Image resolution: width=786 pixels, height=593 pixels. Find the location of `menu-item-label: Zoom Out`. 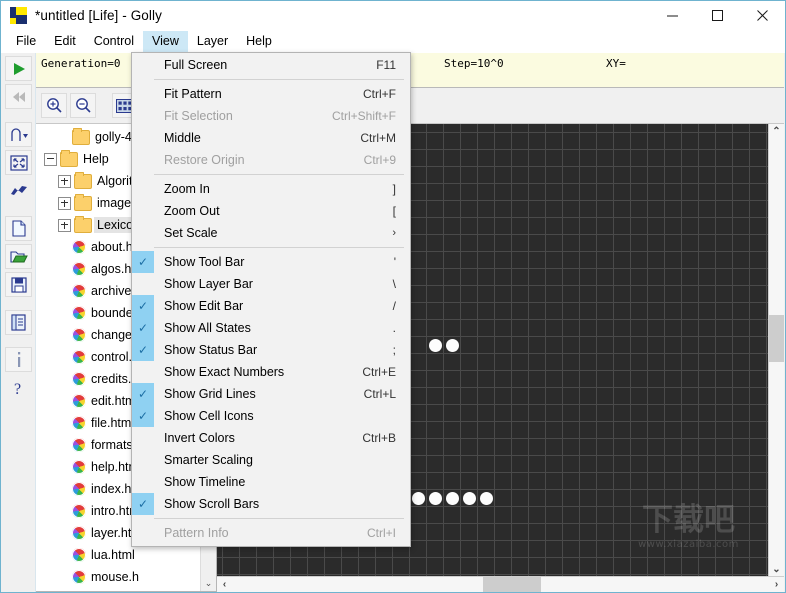

menu-item-label: Zoom Out is located at coordinates (192, 211).